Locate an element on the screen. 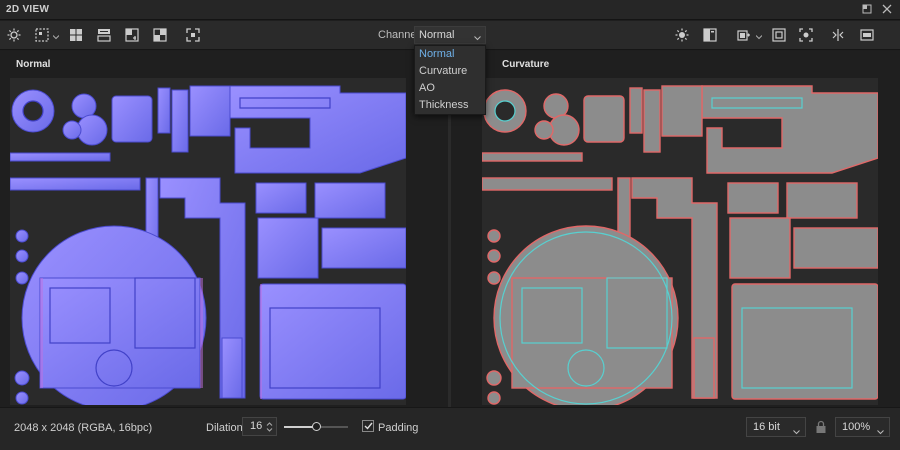 This screenshot has width=900, height=450. compare-icon is located at coordinates (838, 35).